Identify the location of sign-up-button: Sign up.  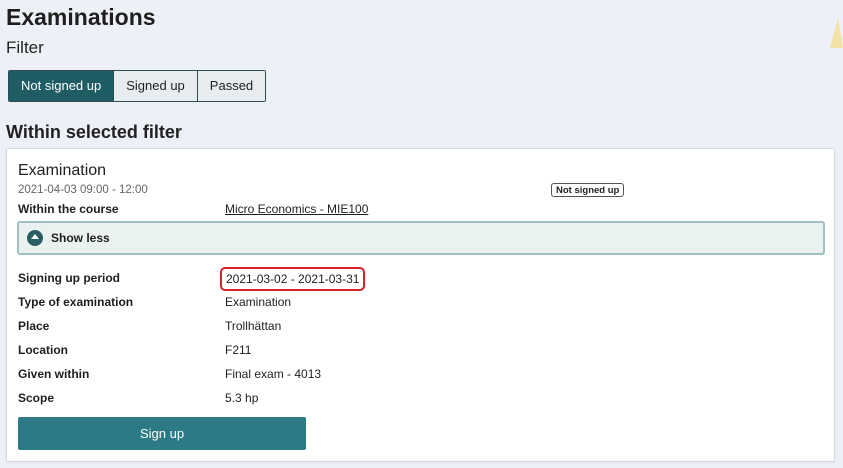
(162, 433).